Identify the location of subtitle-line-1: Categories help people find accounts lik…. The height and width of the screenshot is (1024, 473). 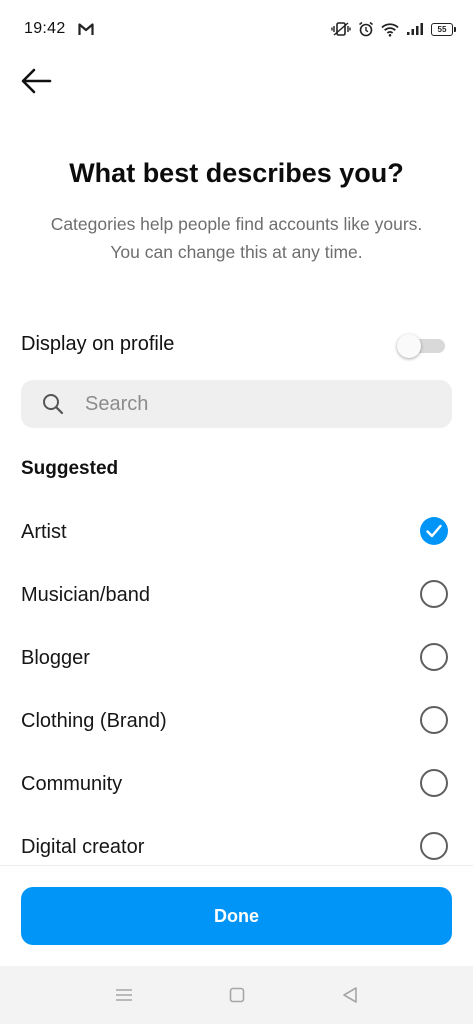
(236, 224).